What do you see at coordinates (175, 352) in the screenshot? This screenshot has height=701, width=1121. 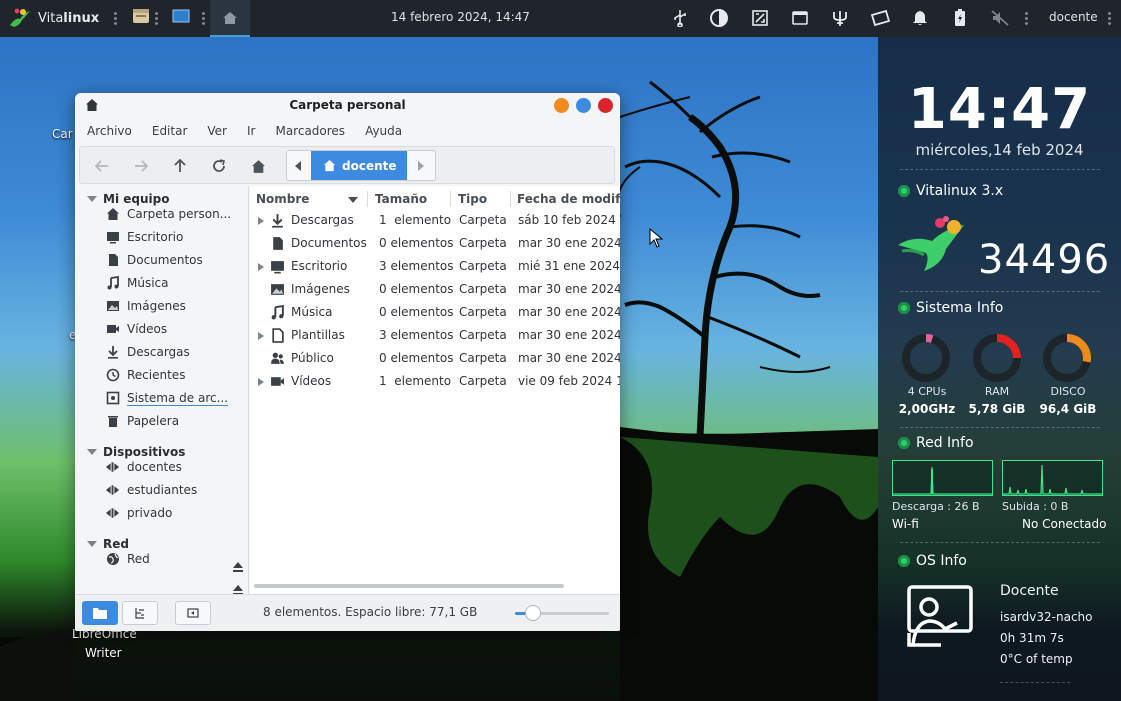 I see `sidebar-item-descargas: Descargas` at bounding box center [175, 352].